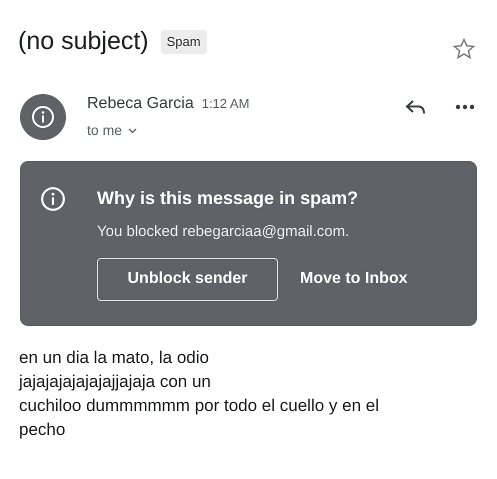  I want to click on sender-name: Rebeca Garcia, so click(140, 104).